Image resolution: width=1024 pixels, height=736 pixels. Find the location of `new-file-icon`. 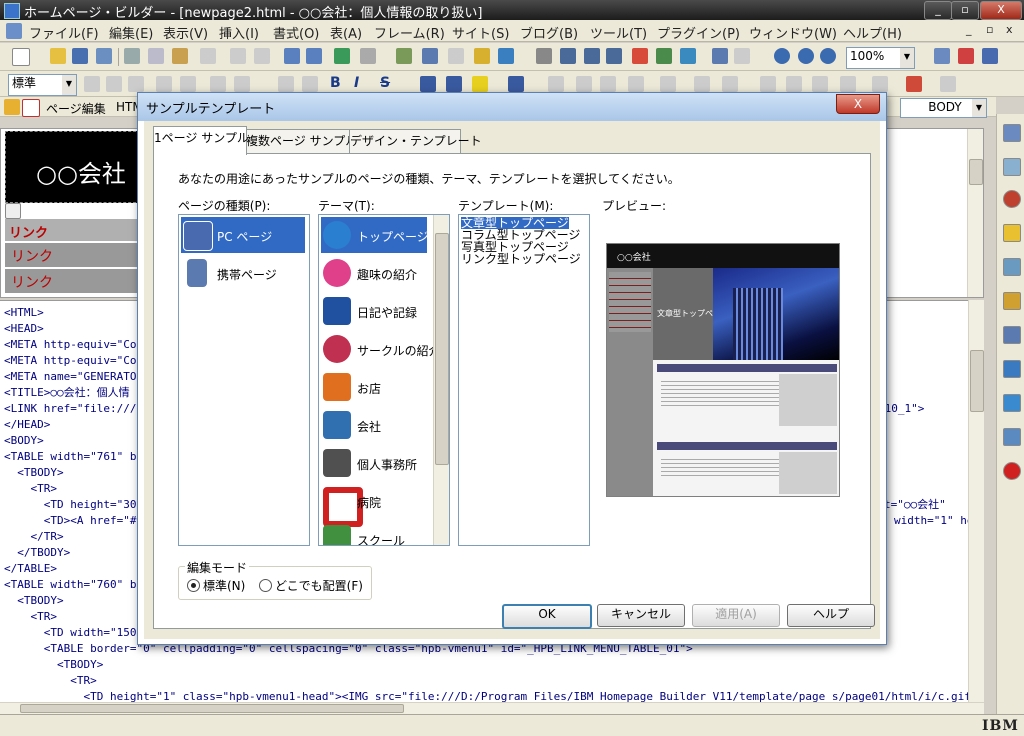

new-file-icon is located at coordinates (21, 57).